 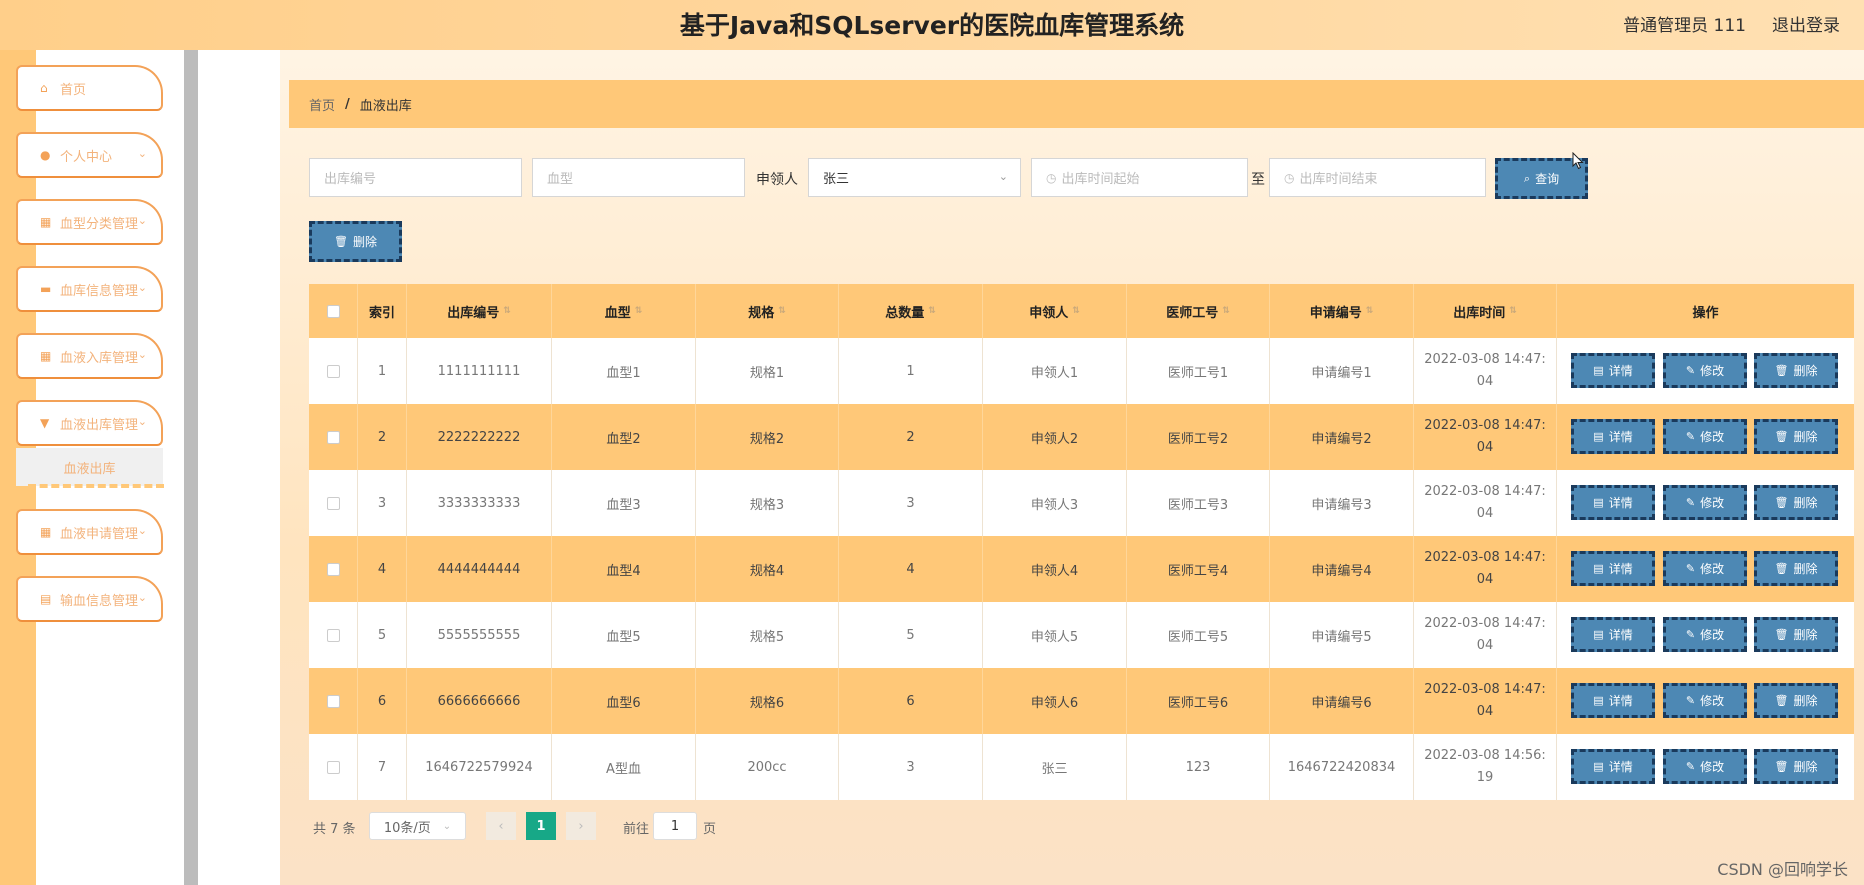 I want to click on select-all-checkbox, so click(x=333, y=311).